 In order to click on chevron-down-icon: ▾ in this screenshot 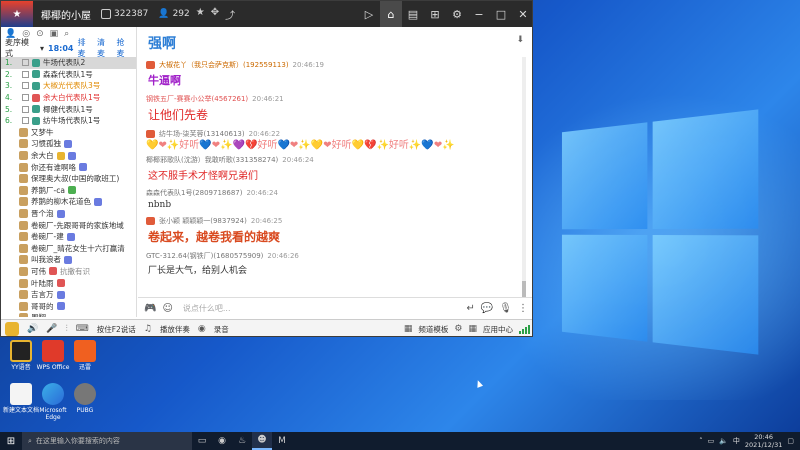, I will do `click(42, 48)`.